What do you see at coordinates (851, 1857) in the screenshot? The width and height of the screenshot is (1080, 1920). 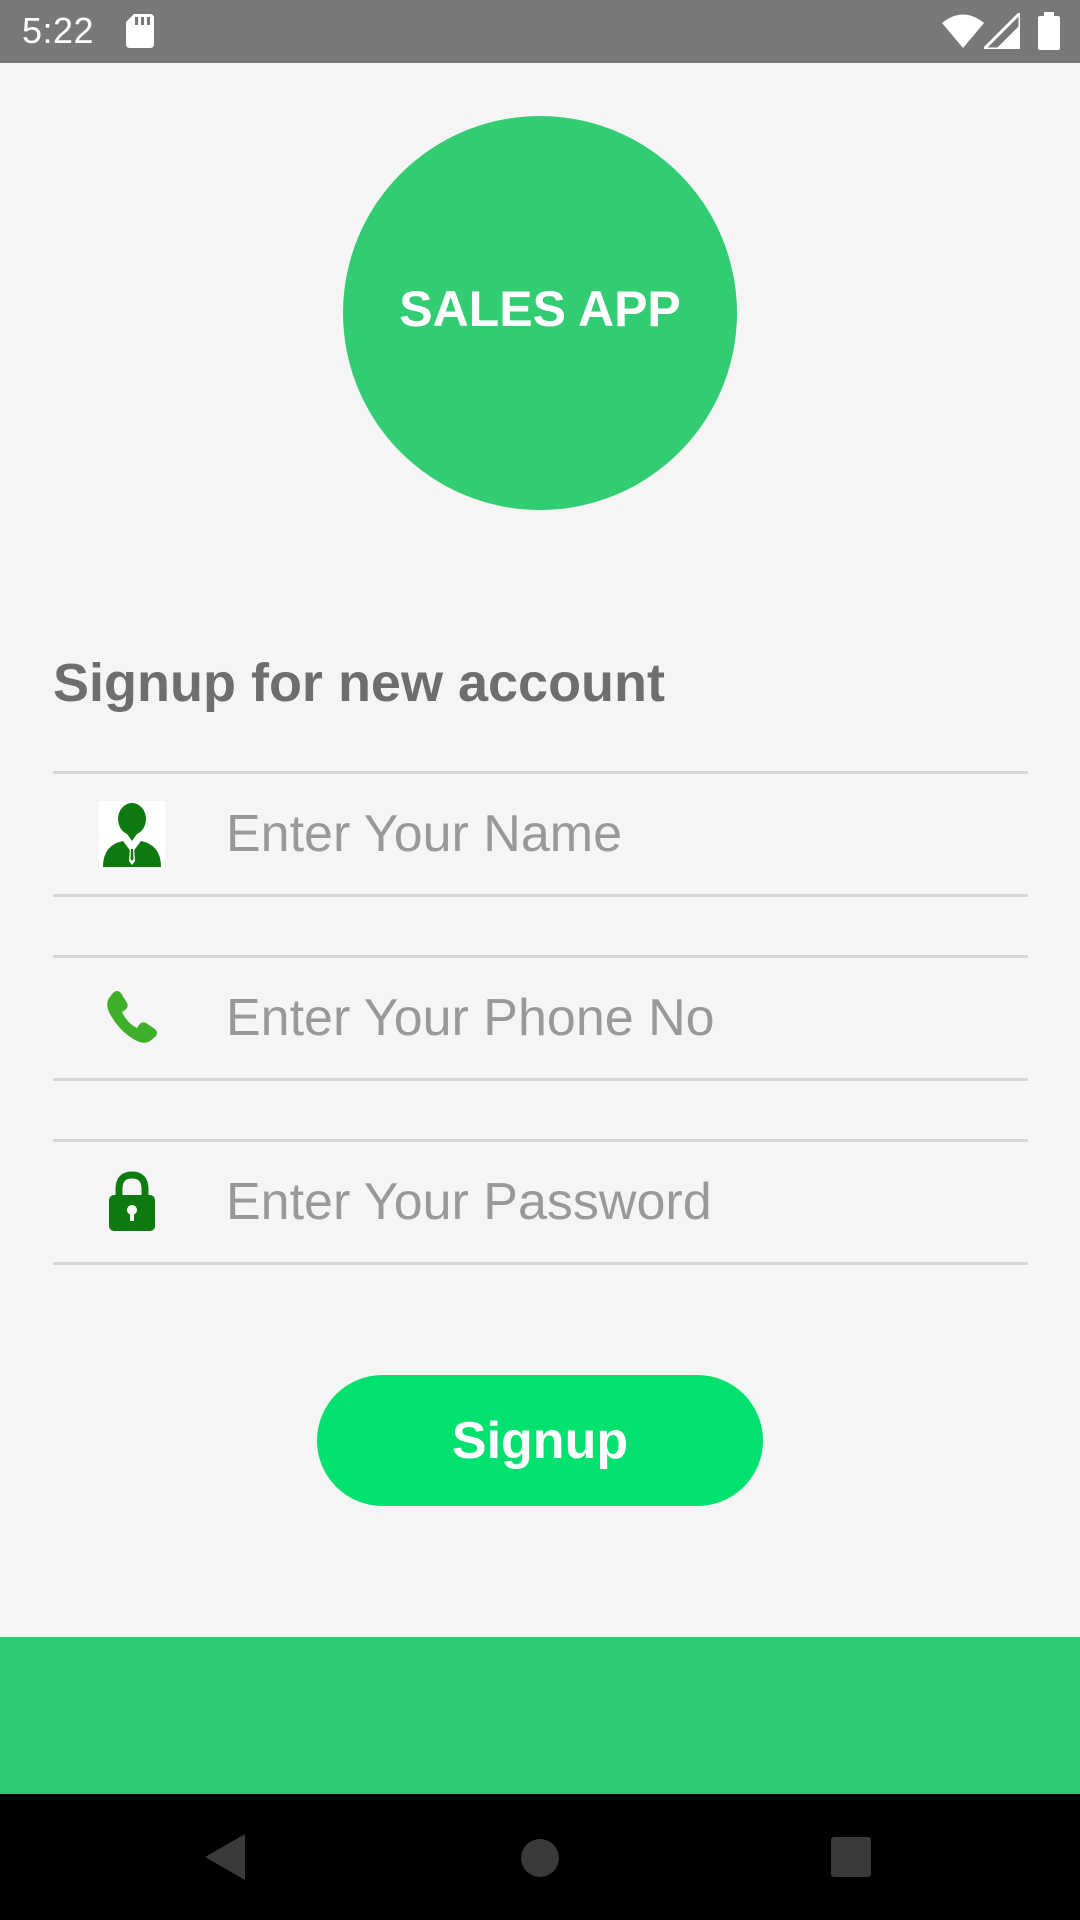 I see `recents-icon` at bounding box center [851, 1857].